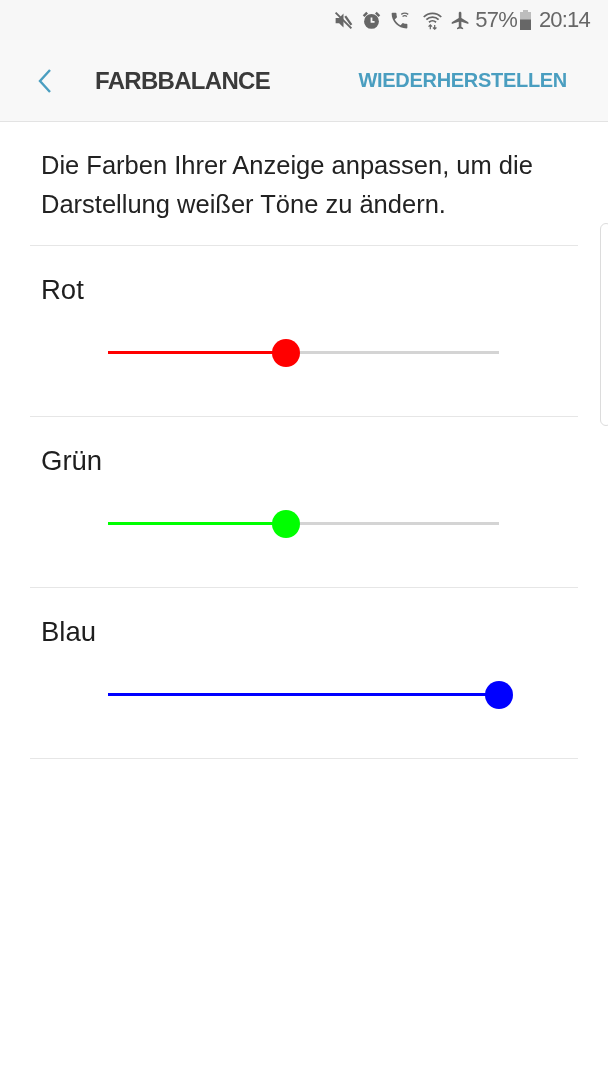 The height and width of the screenshot is (1080, 608). Describe the element at coordinates (304, 184) in the screenshot. I see `description-text: Die Farben Ihrer Anzeige anpassen, um die Darstellung weißer Töne zu ändern.` at that location.